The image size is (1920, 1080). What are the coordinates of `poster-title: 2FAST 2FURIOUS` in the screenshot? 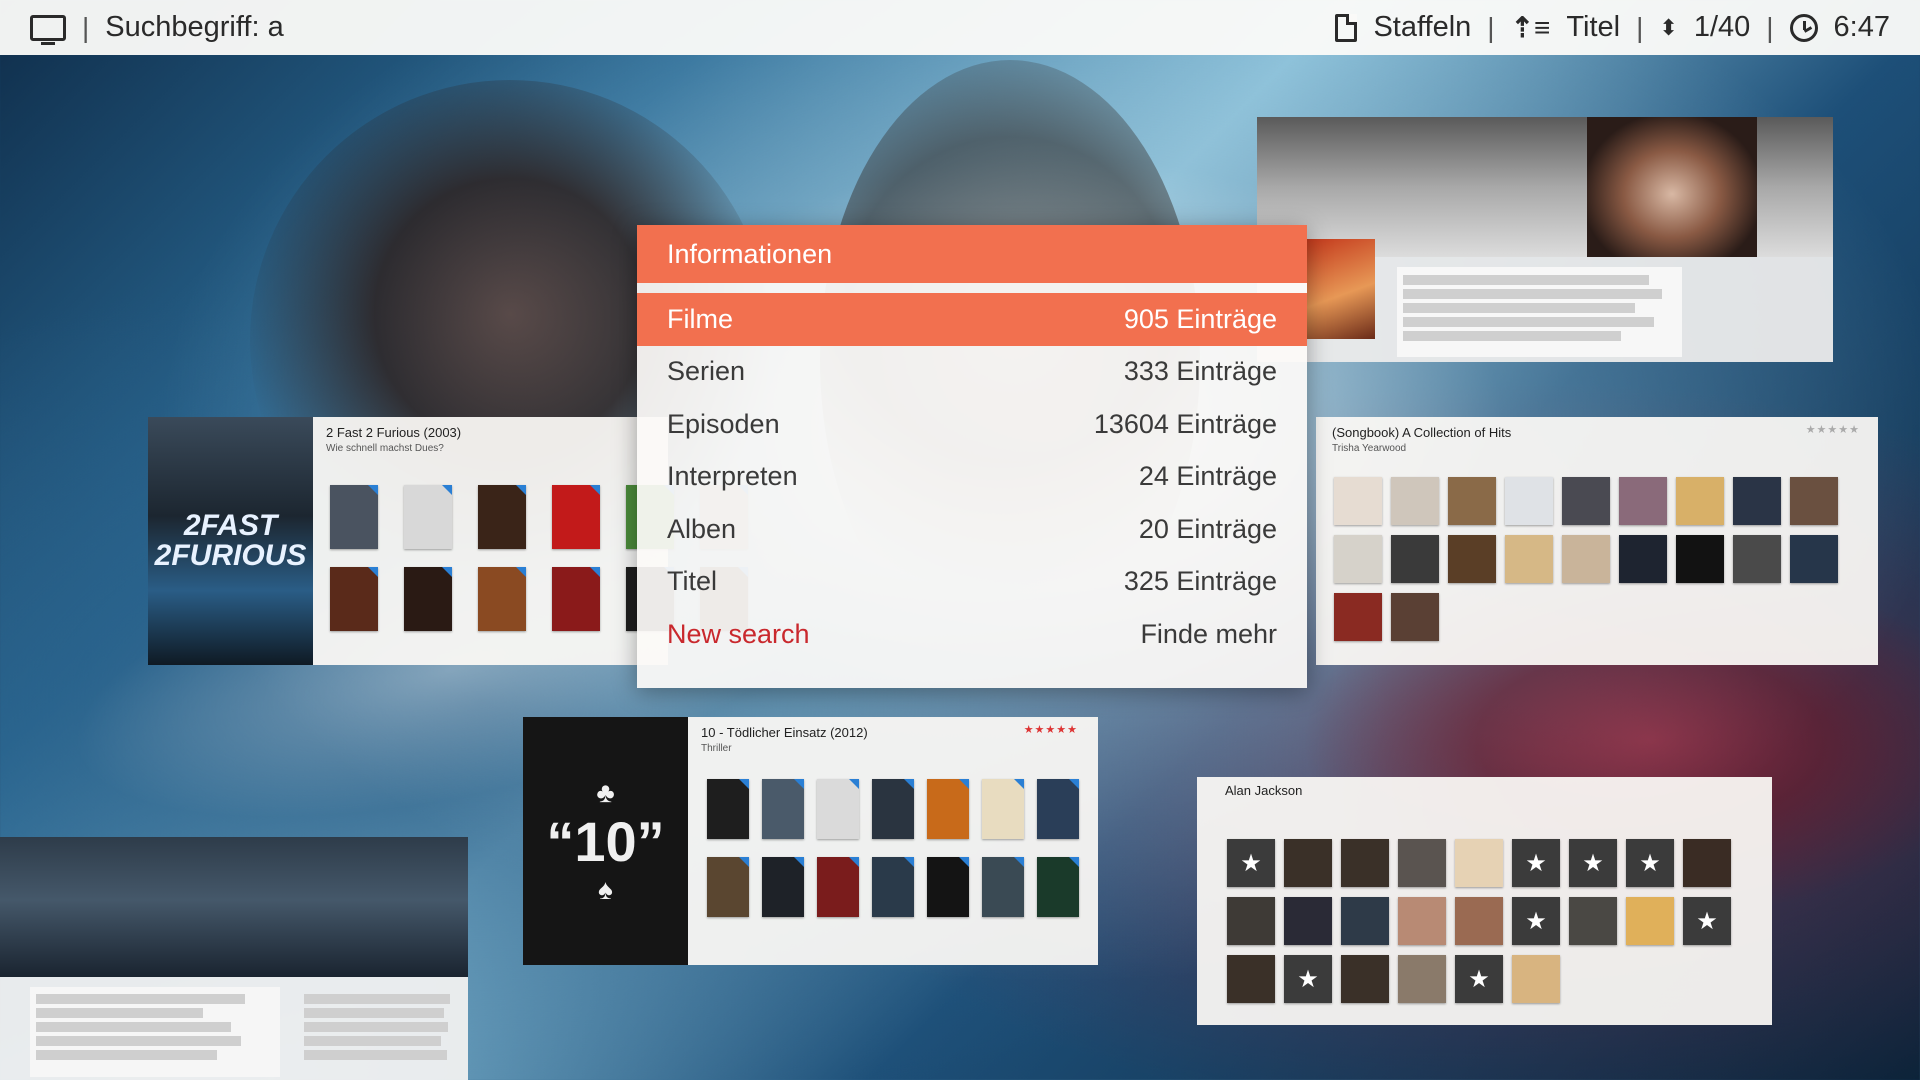 It's located at (230, 540).